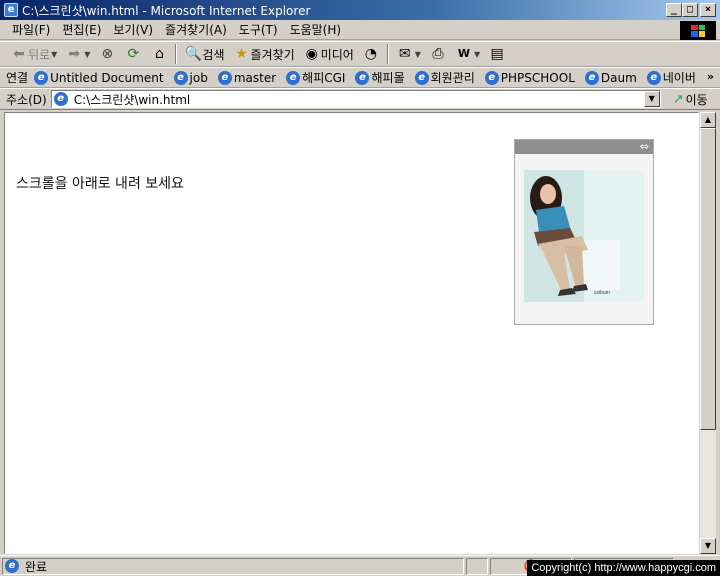  I want to click on menu-bar: 파일(F) 편집(E) 보기(V) 즐겨찾기(A) 도구(T) 도움말(H), so click(360, 30).